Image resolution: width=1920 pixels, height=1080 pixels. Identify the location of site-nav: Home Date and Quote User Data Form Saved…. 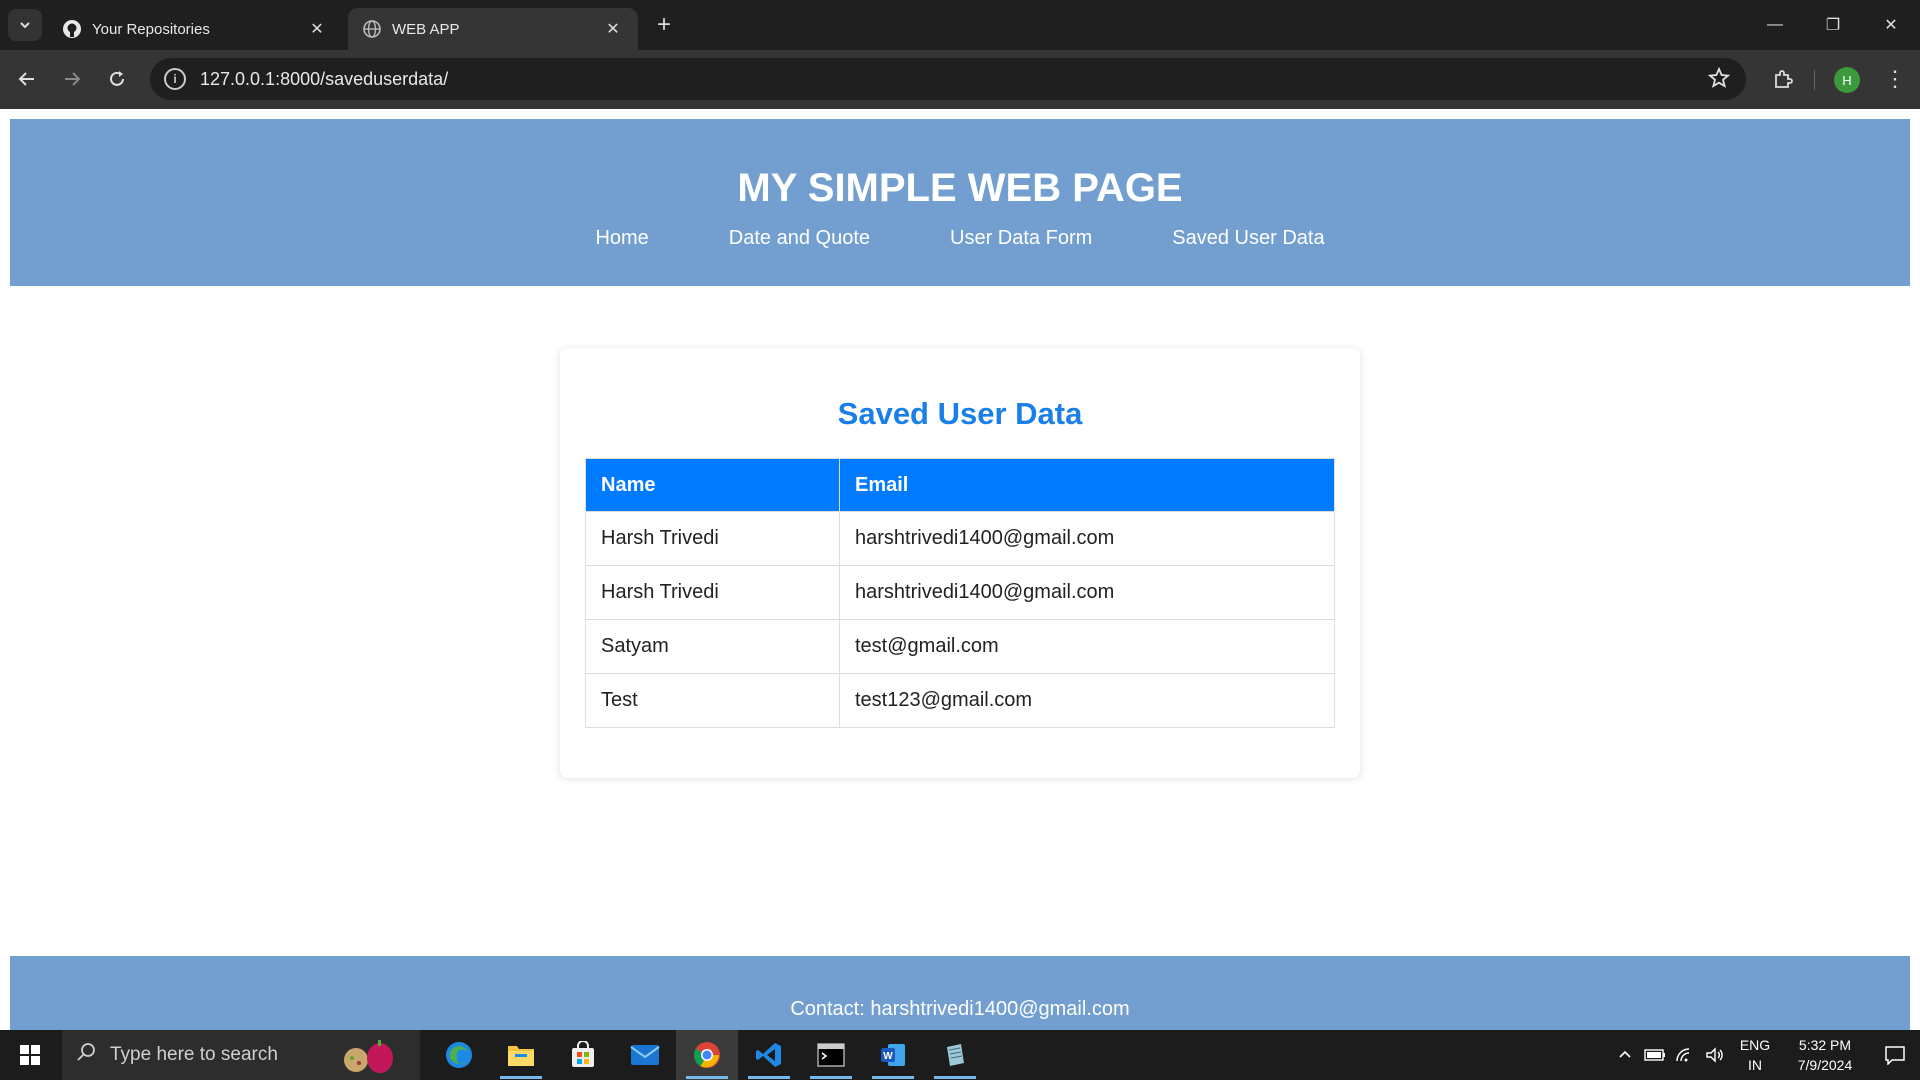
(960, 238).